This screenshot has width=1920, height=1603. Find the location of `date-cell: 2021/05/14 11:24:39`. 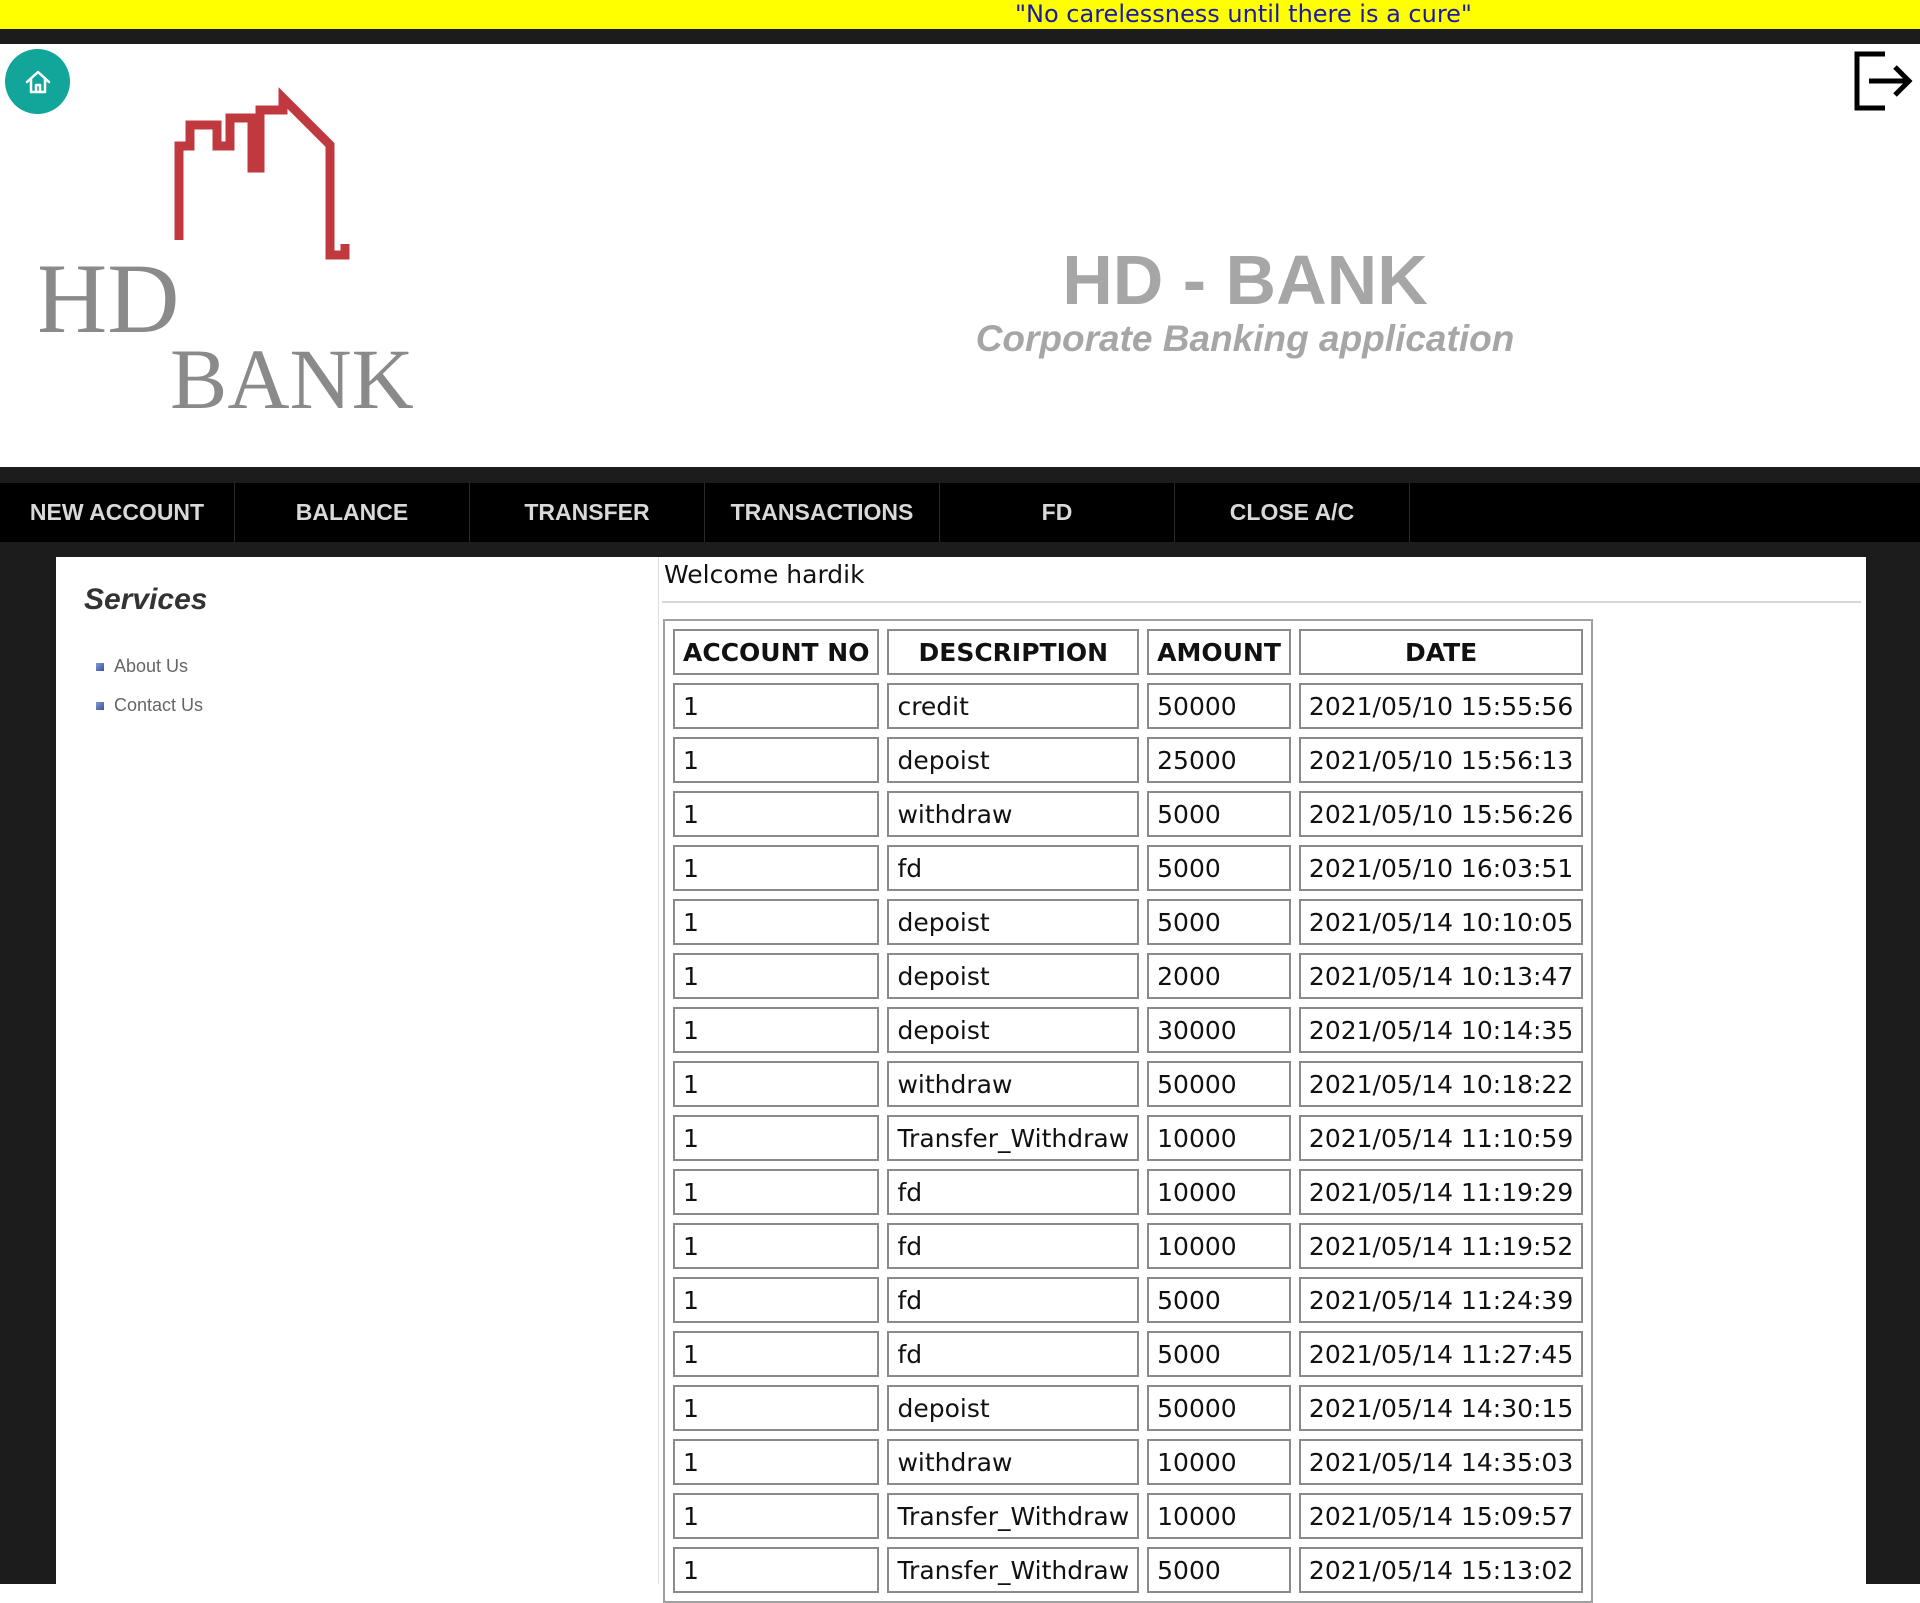

date-cell: 2021/05/14 11:24:39 is located at coordinates (1441, 1300).